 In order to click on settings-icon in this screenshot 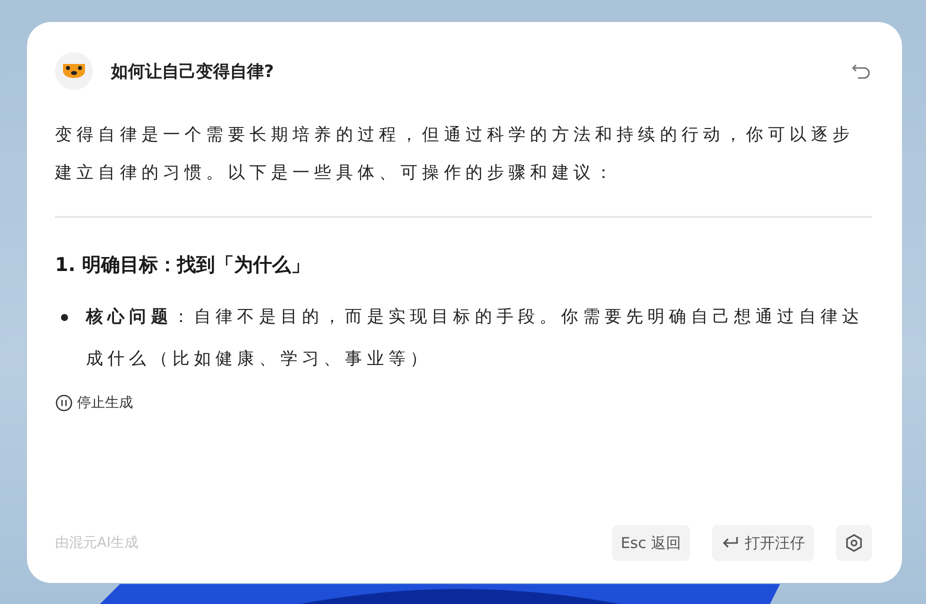, I will do `click(854, 543)`.